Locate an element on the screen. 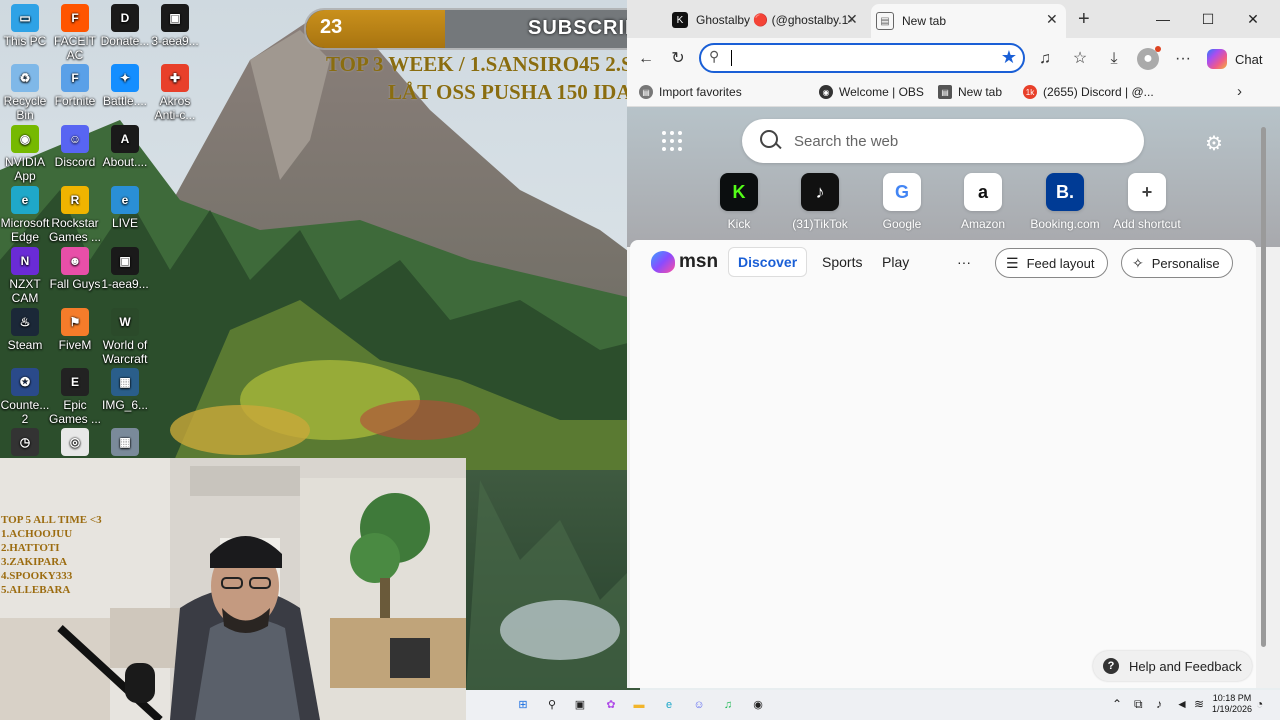  volume-icon: ◄ is located at coordinates (1182, 704).